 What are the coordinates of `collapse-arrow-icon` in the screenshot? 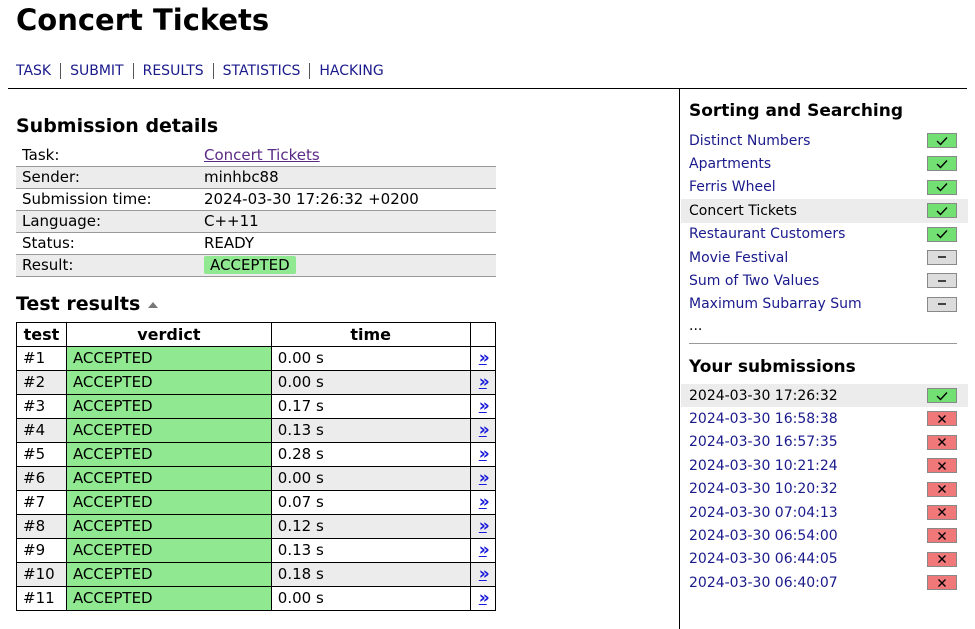 It's located at (153, 305).